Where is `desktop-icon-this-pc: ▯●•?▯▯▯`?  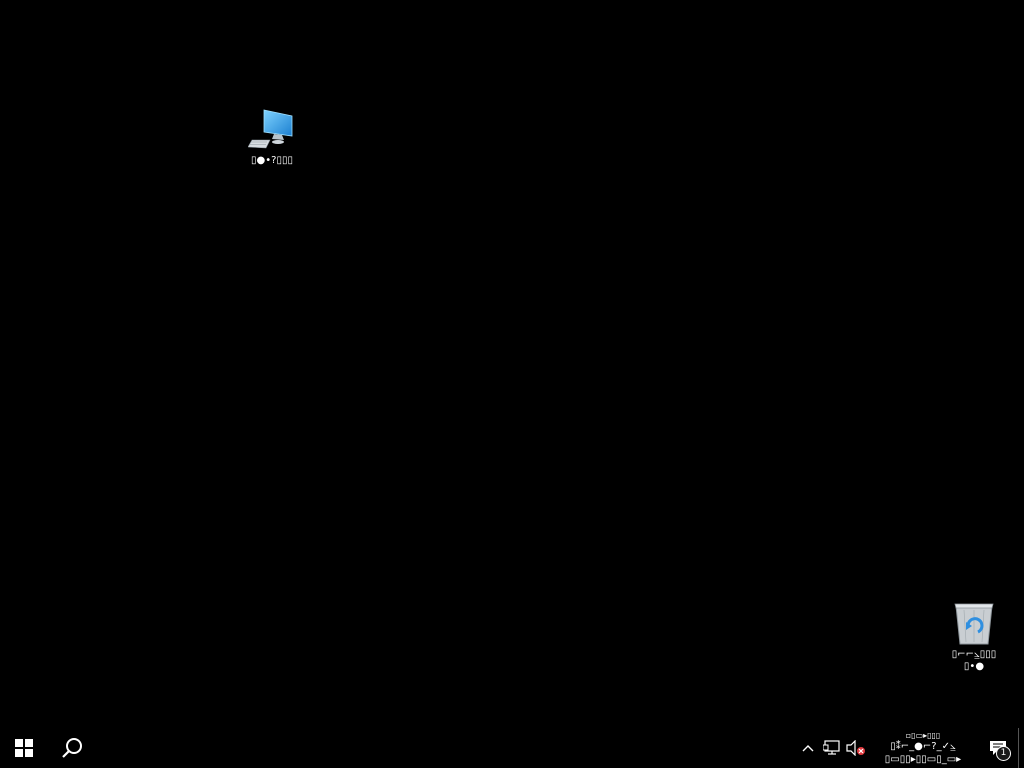
desktop-icon-this-pc: ▯●•?▯▯▯ is located at coordinates (272, 136).